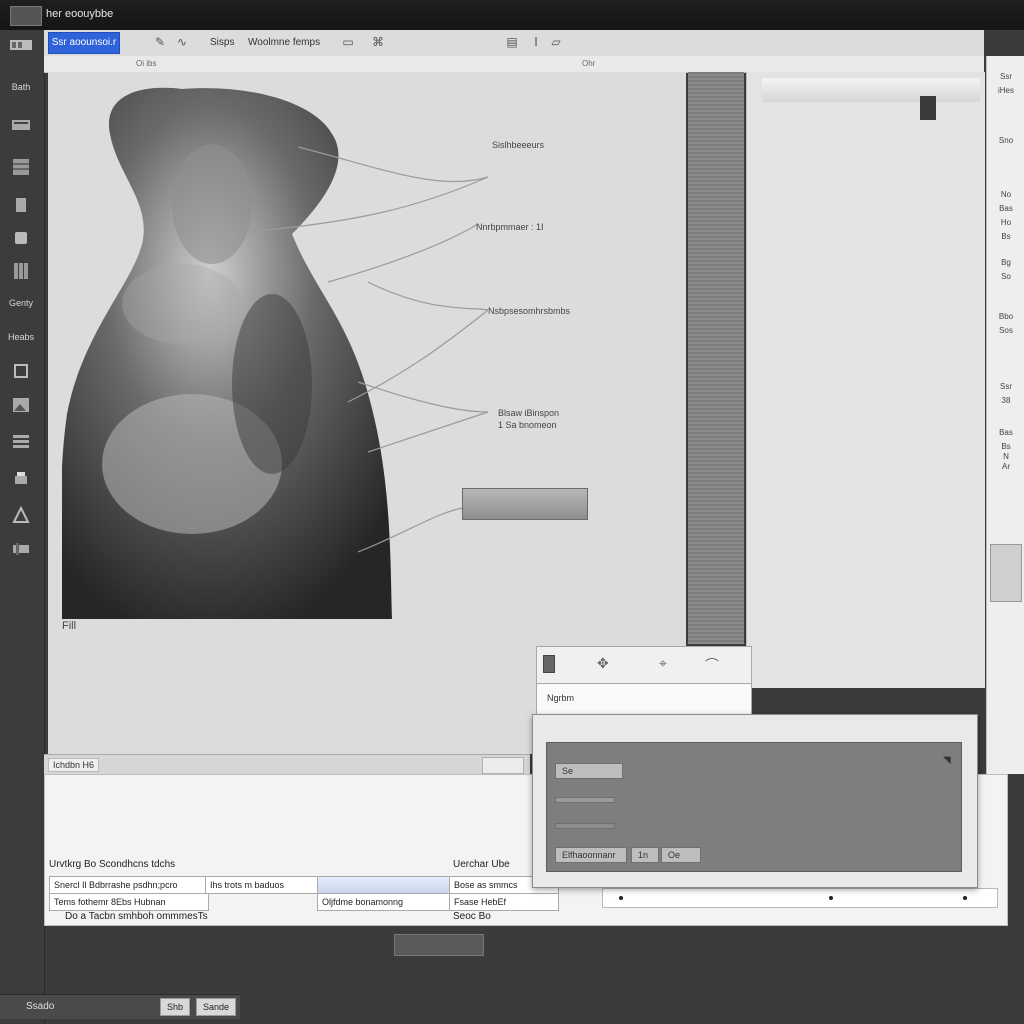  I want to click on prop-label: Ar, so click(1006, 467).